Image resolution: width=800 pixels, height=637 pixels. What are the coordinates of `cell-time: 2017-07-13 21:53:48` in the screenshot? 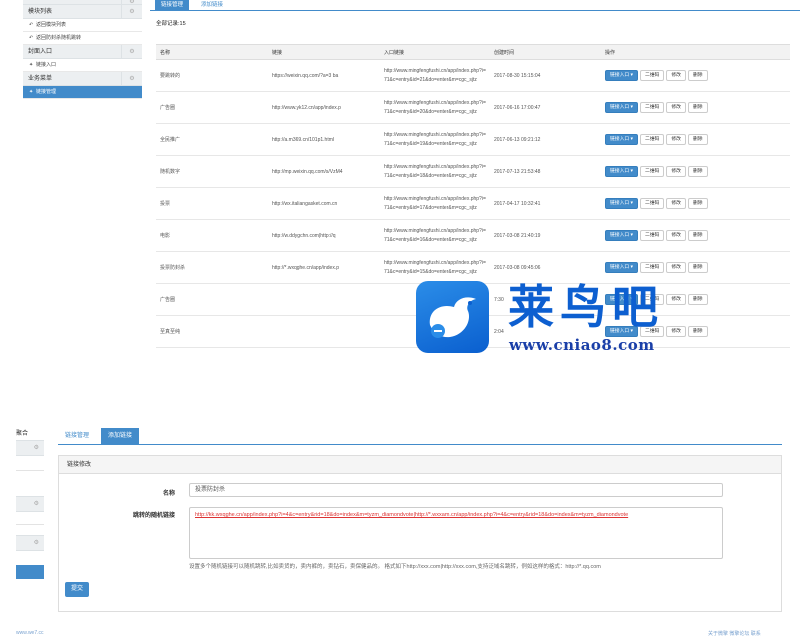 It's located at (517, 171).